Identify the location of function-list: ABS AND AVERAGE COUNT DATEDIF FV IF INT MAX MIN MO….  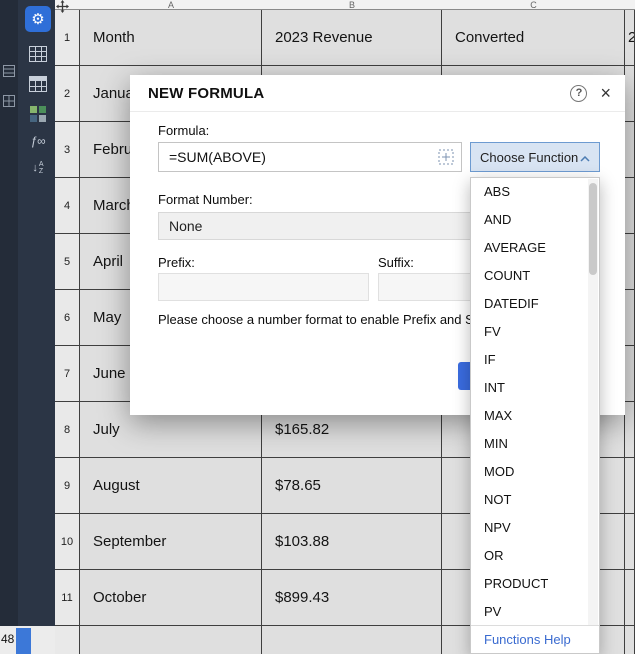
(535, 402).